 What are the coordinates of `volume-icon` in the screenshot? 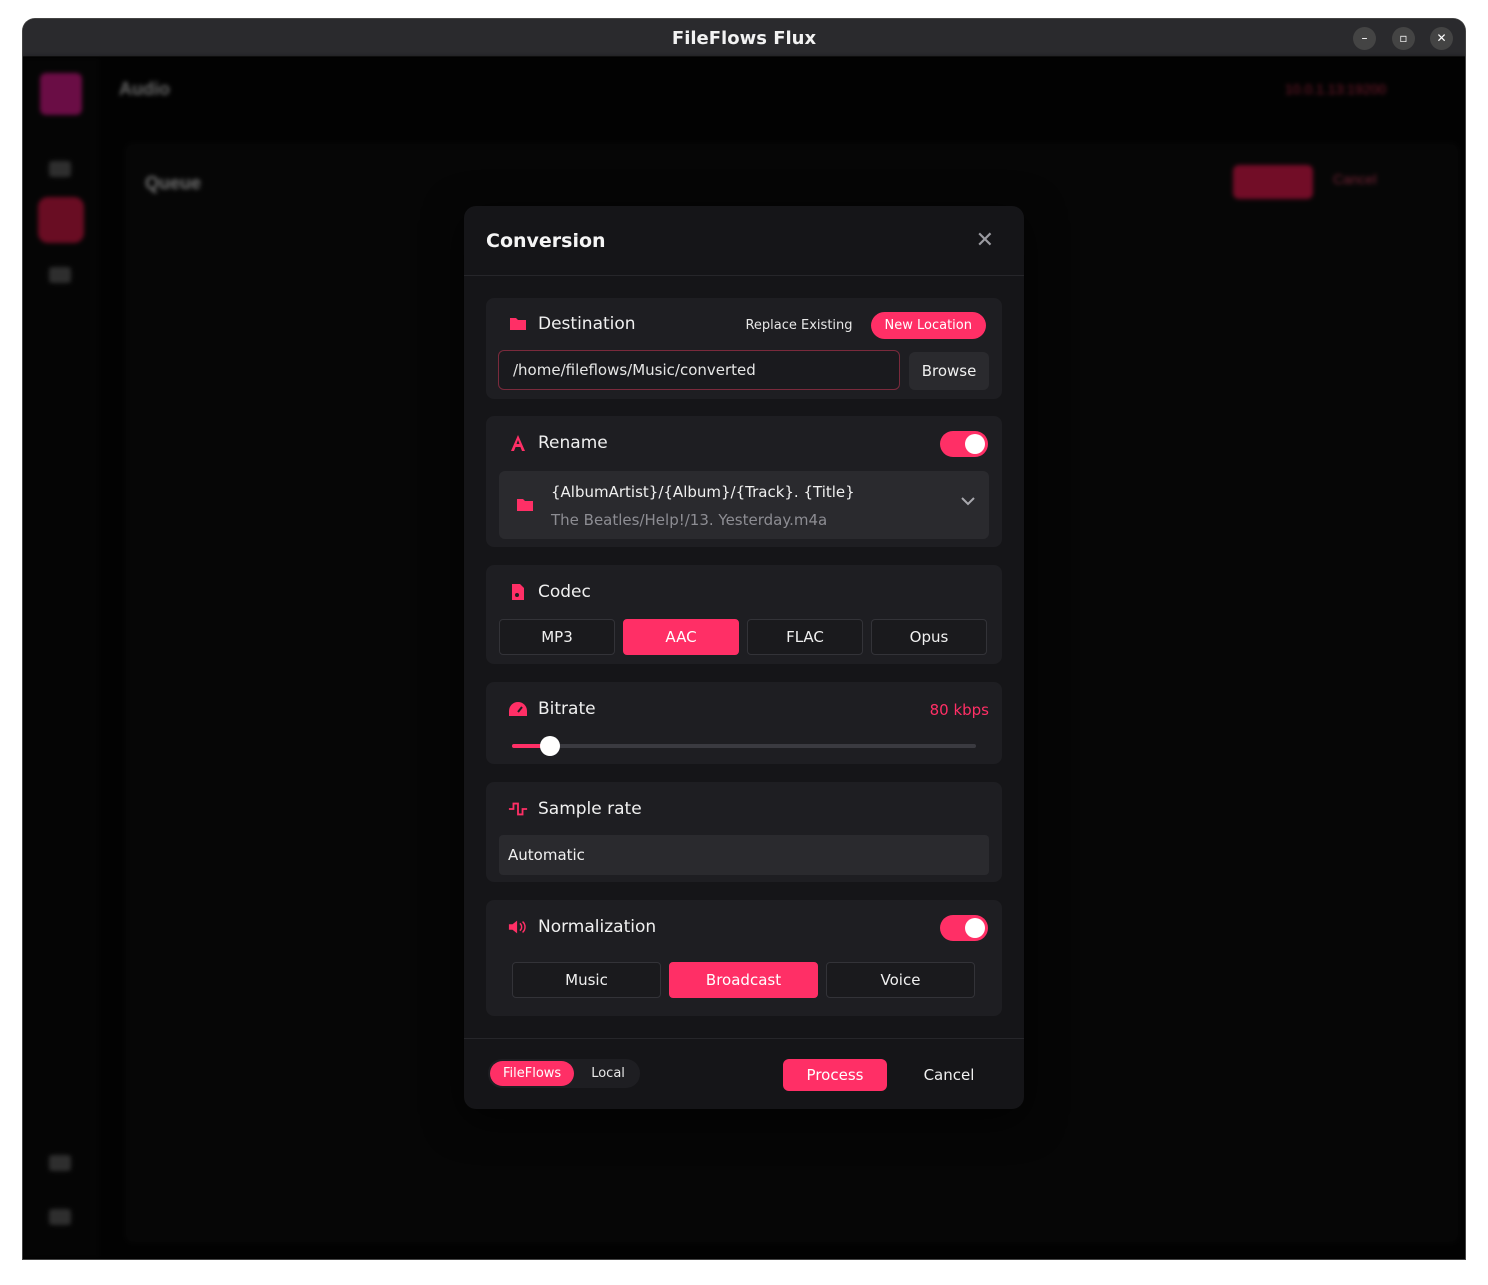 It's located at (518, 927).